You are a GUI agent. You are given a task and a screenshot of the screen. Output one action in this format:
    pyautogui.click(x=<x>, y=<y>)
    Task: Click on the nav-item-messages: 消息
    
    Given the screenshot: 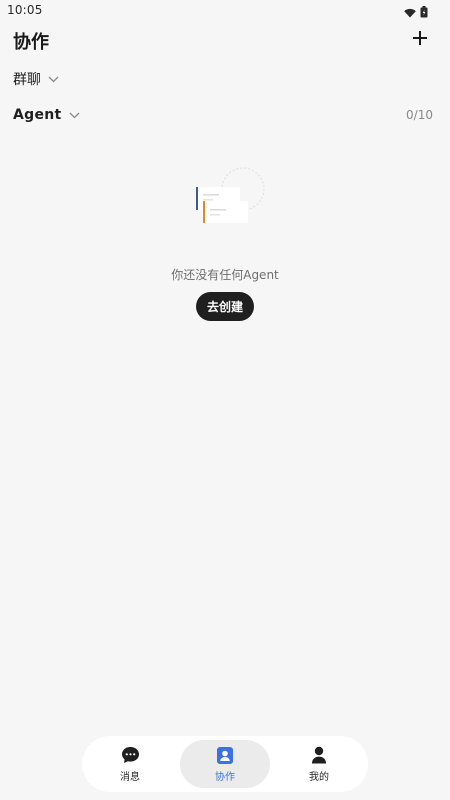 What is the action you would take?
    pyautogui.click(x=130, y=764)
    